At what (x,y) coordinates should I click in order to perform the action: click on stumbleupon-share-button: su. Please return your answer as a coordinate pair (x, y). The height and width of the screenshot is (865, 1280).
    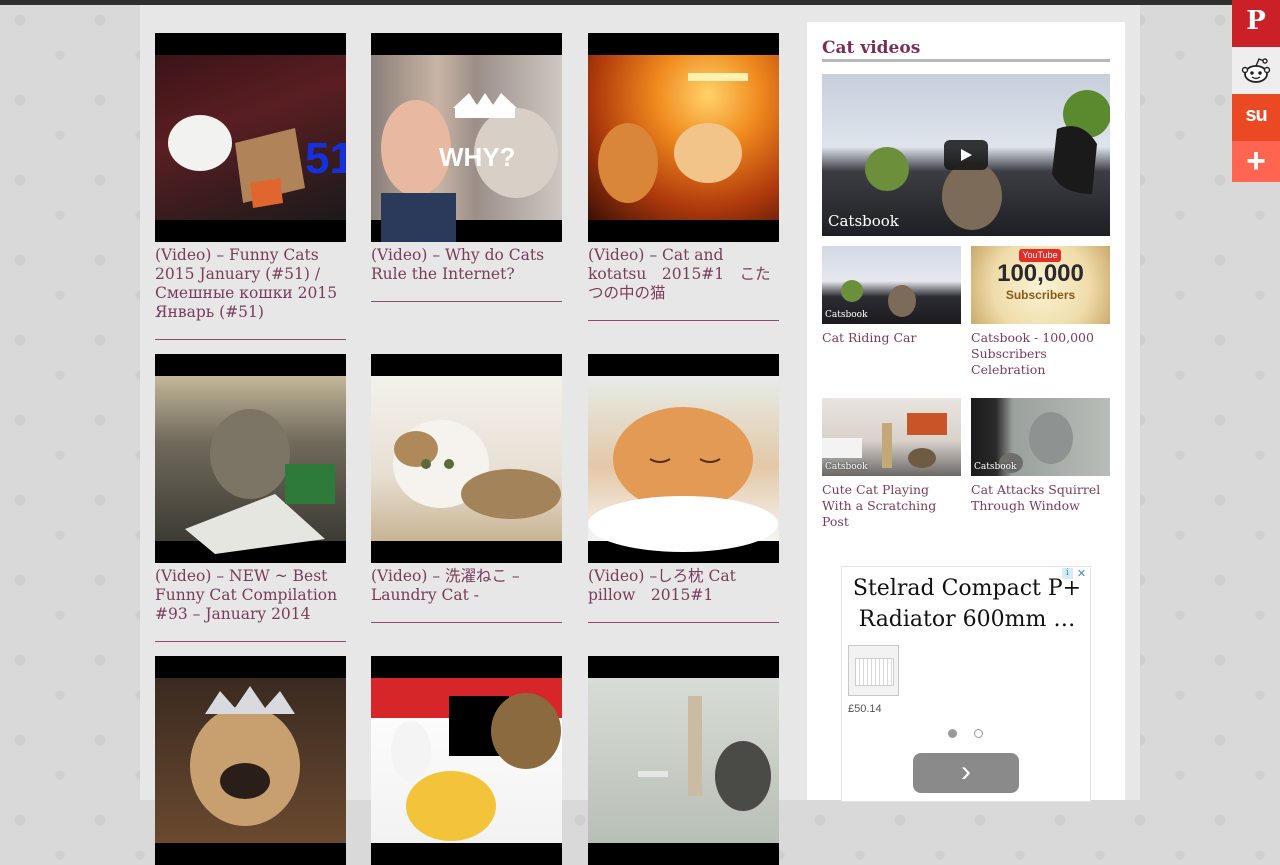
    Looking at the image, I should click on (1256, 117).